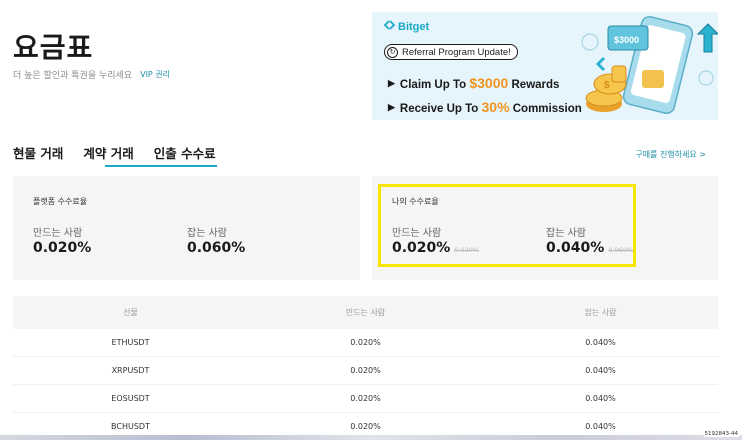 This screenshot has height=440, width=742. Describe the element at coordinates (53, 47) in the screenshot. I see `page-title: 요금표` at that location.